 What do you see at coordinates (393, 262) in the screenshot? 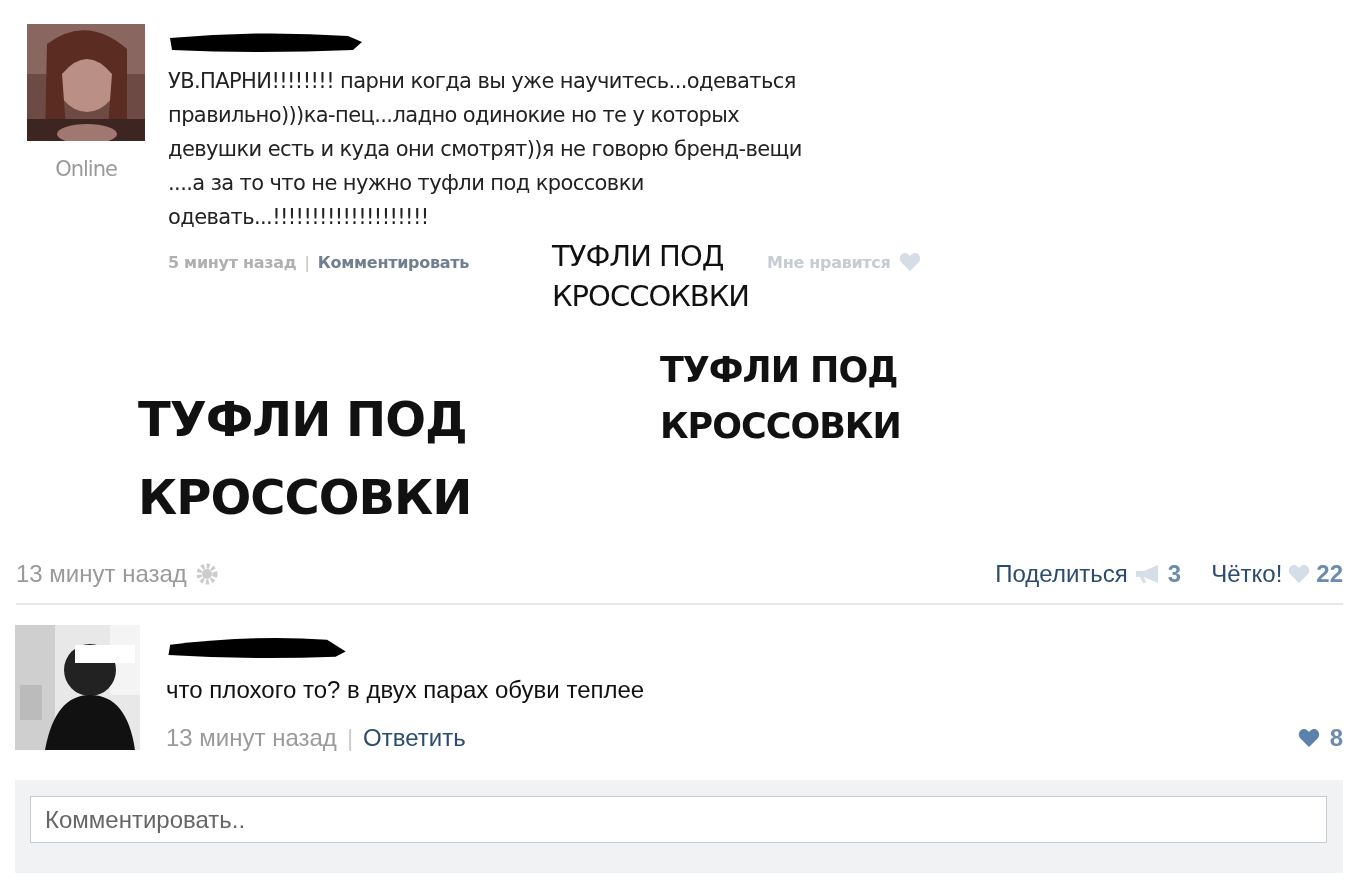
I see `comment-link: Комментировать` at bounding box center [393, 262].